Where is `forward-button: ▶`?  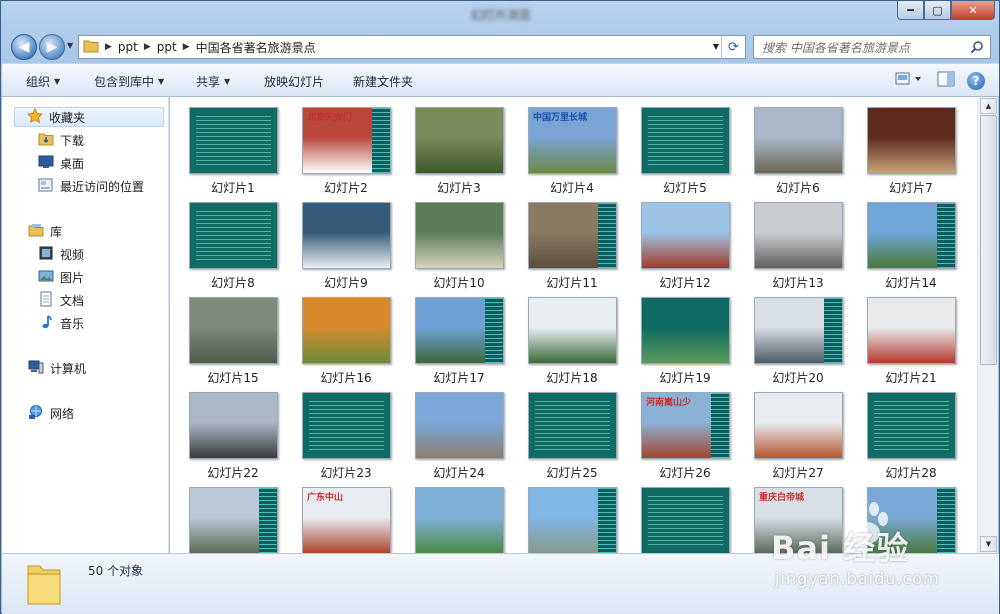
forward-button: ▶ is located at coordinates (52, 47).